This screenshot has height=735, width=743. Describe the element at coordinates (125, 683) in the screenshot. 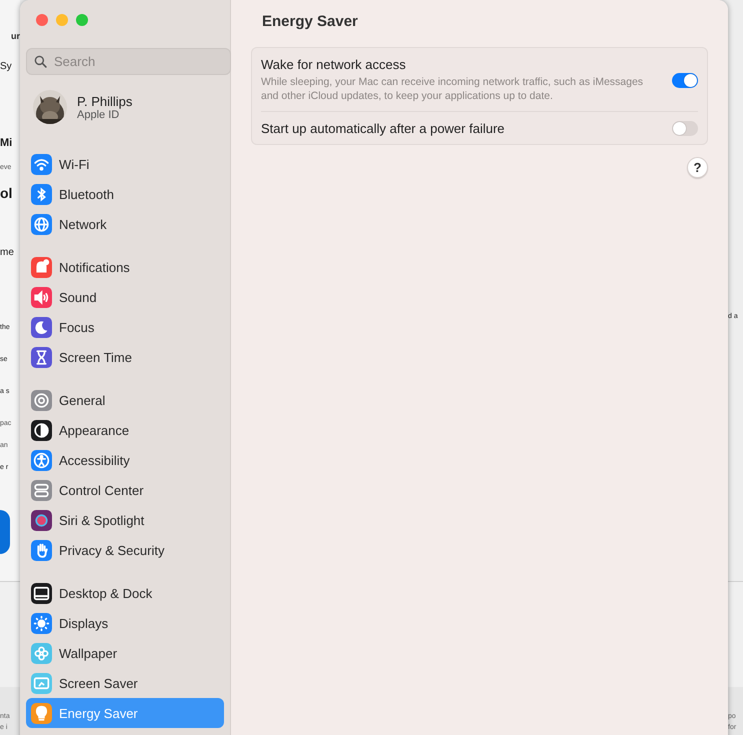

I see `sidebar-item: Screen Saver` at that location.